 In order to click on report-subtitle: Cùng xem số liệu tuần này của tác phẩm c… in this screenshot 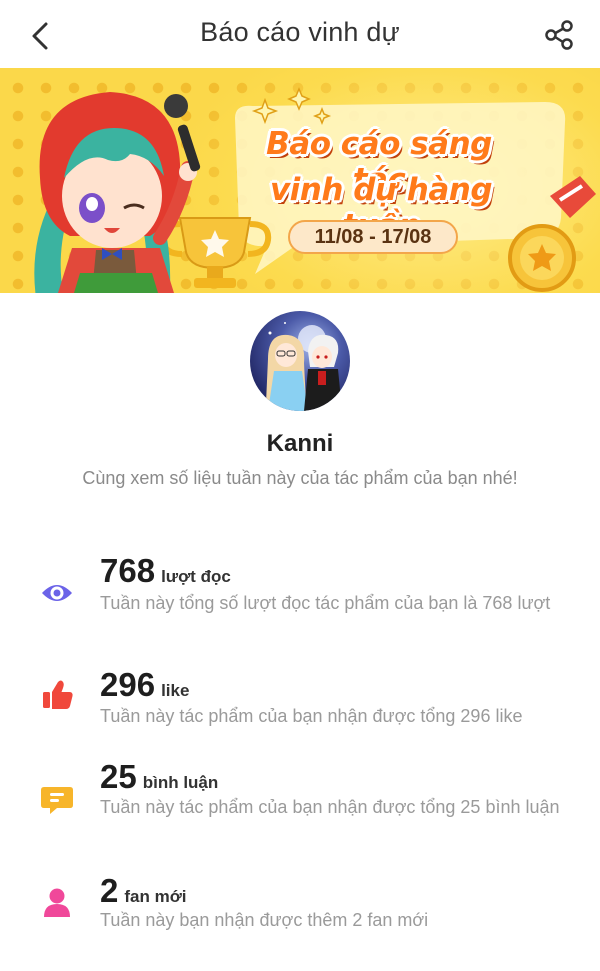, I will do `click(300, 478)`.